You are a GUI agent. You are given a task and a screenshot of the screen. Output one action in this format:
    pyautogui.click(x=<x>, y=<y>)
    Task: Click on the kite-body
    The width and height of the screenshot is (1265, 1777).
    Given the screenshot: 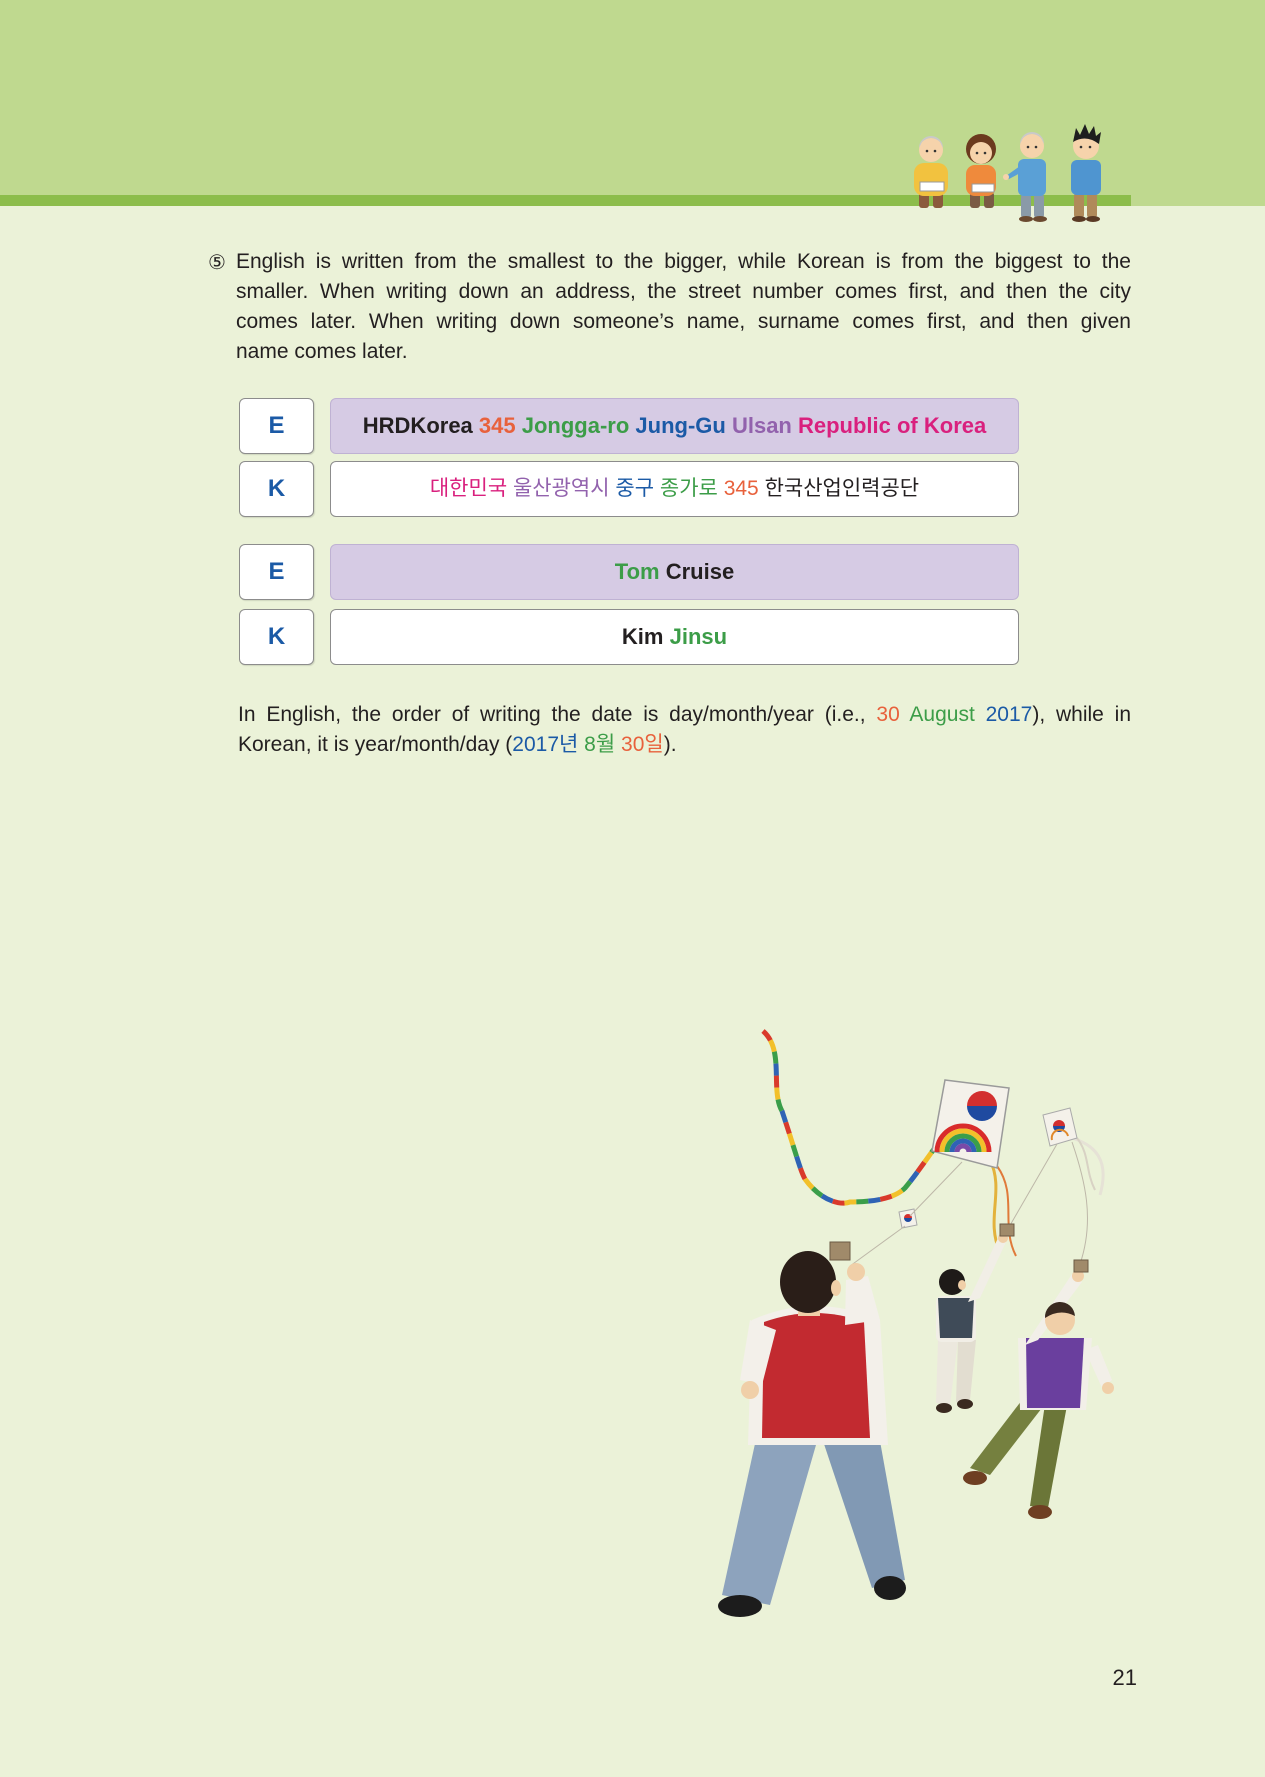 What is the action you would take?
    pyautogui.click(x=970, y=1124)
    